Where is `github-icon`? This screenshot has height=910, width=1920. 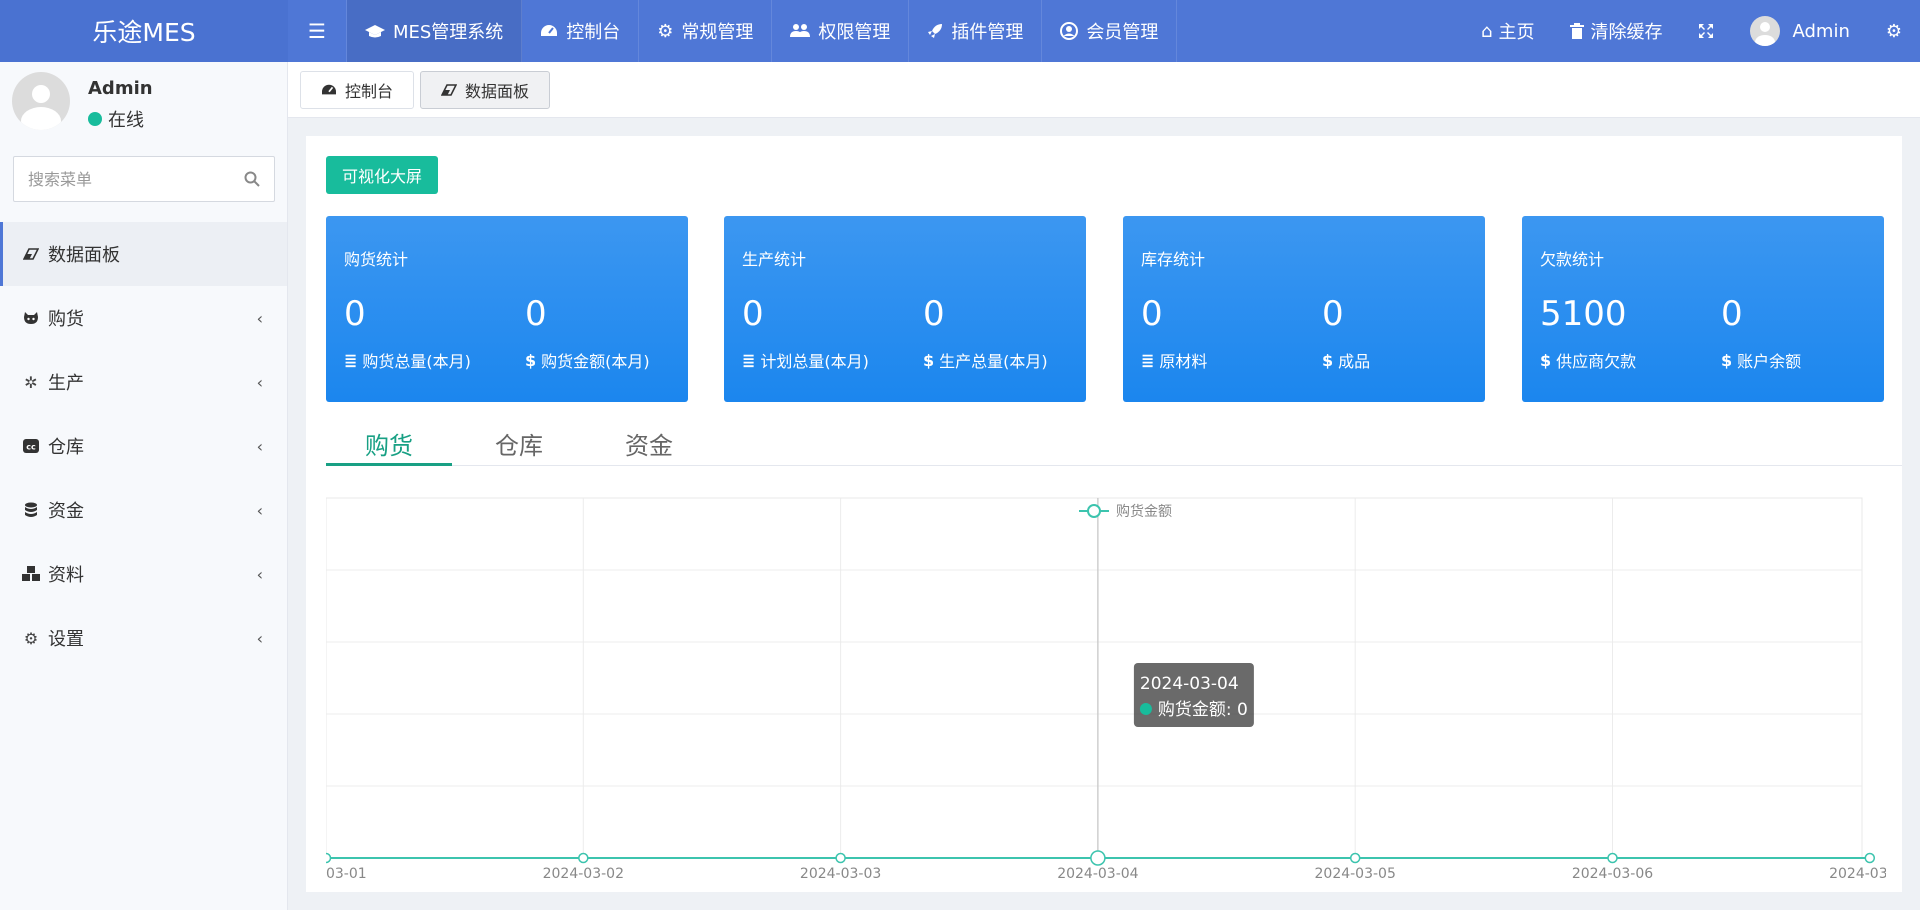
github-icon is located at coordinates (31, 318).